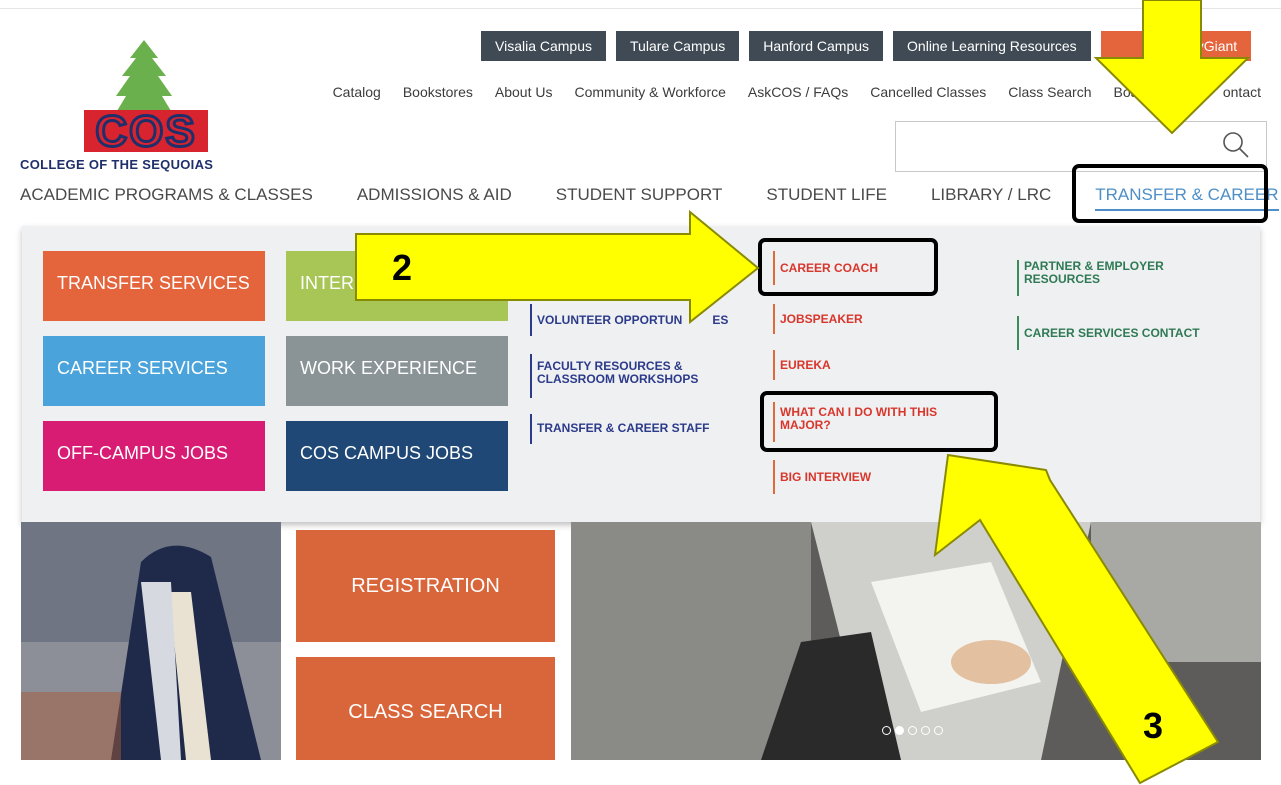 The width and height of the screenshot is (1281, 785). Describe the element at coordinates (614, 376) in the screenshot. I see `link-faculty-resources: FACULTY RESOURCES & CLASSROOM WORKSHOPS` at that location.